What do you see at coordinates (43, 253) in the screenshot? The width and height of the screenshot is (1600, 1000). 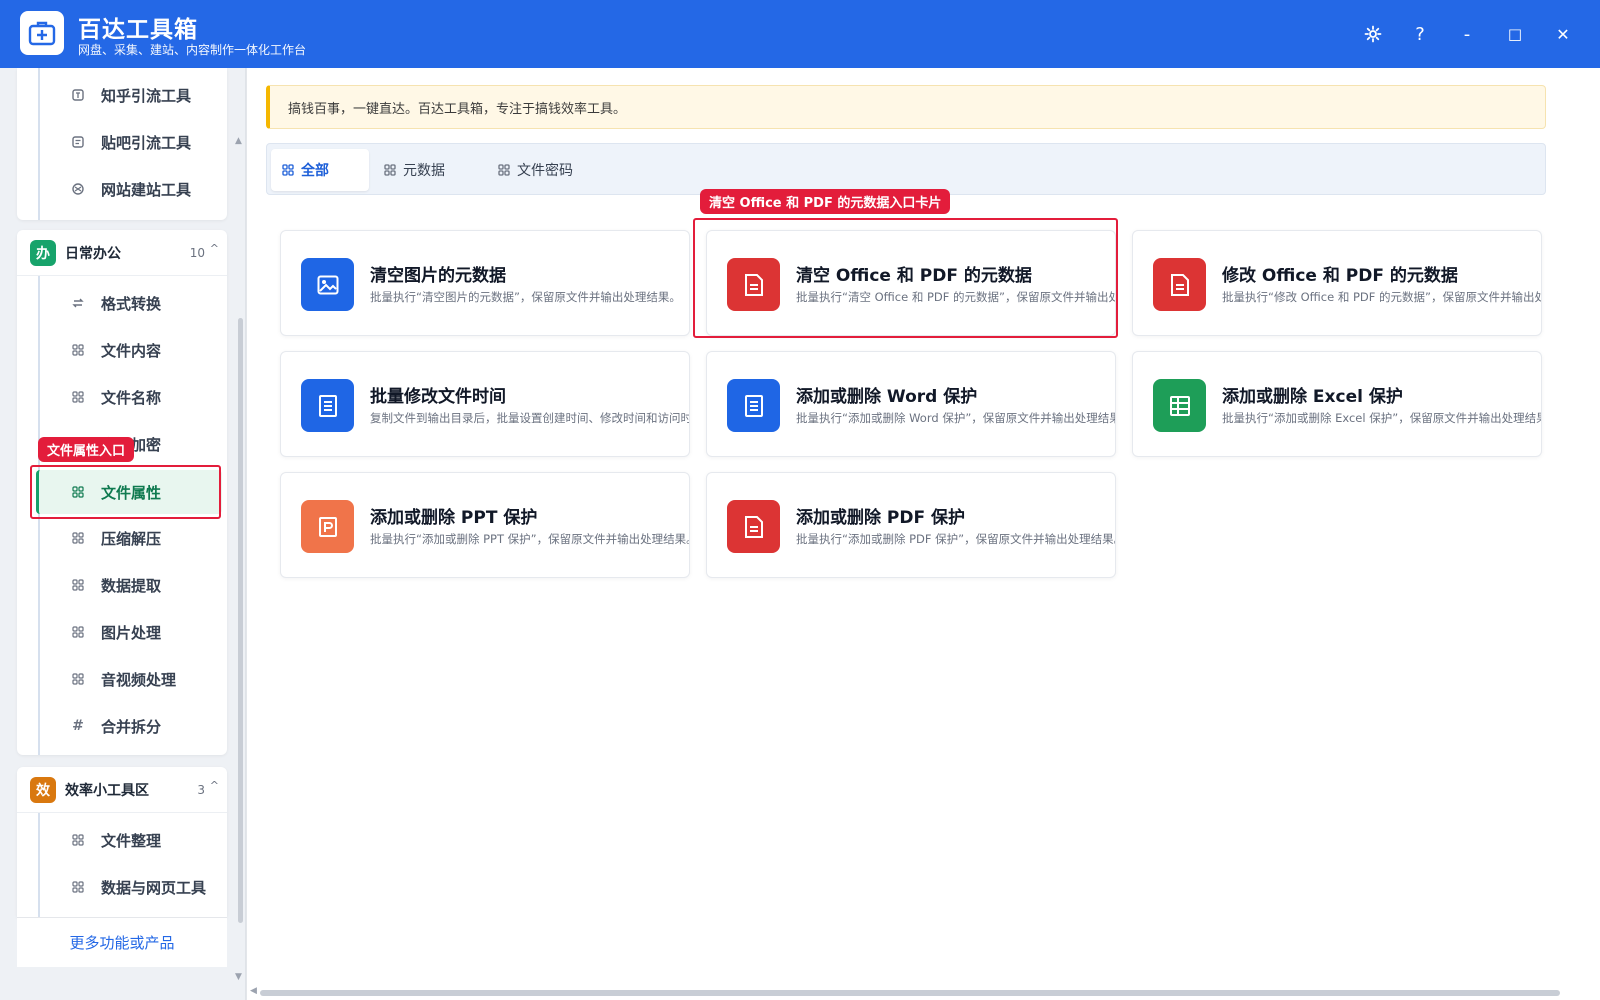 I see `group-badge-office: 办` at bounding box center [43, 253].